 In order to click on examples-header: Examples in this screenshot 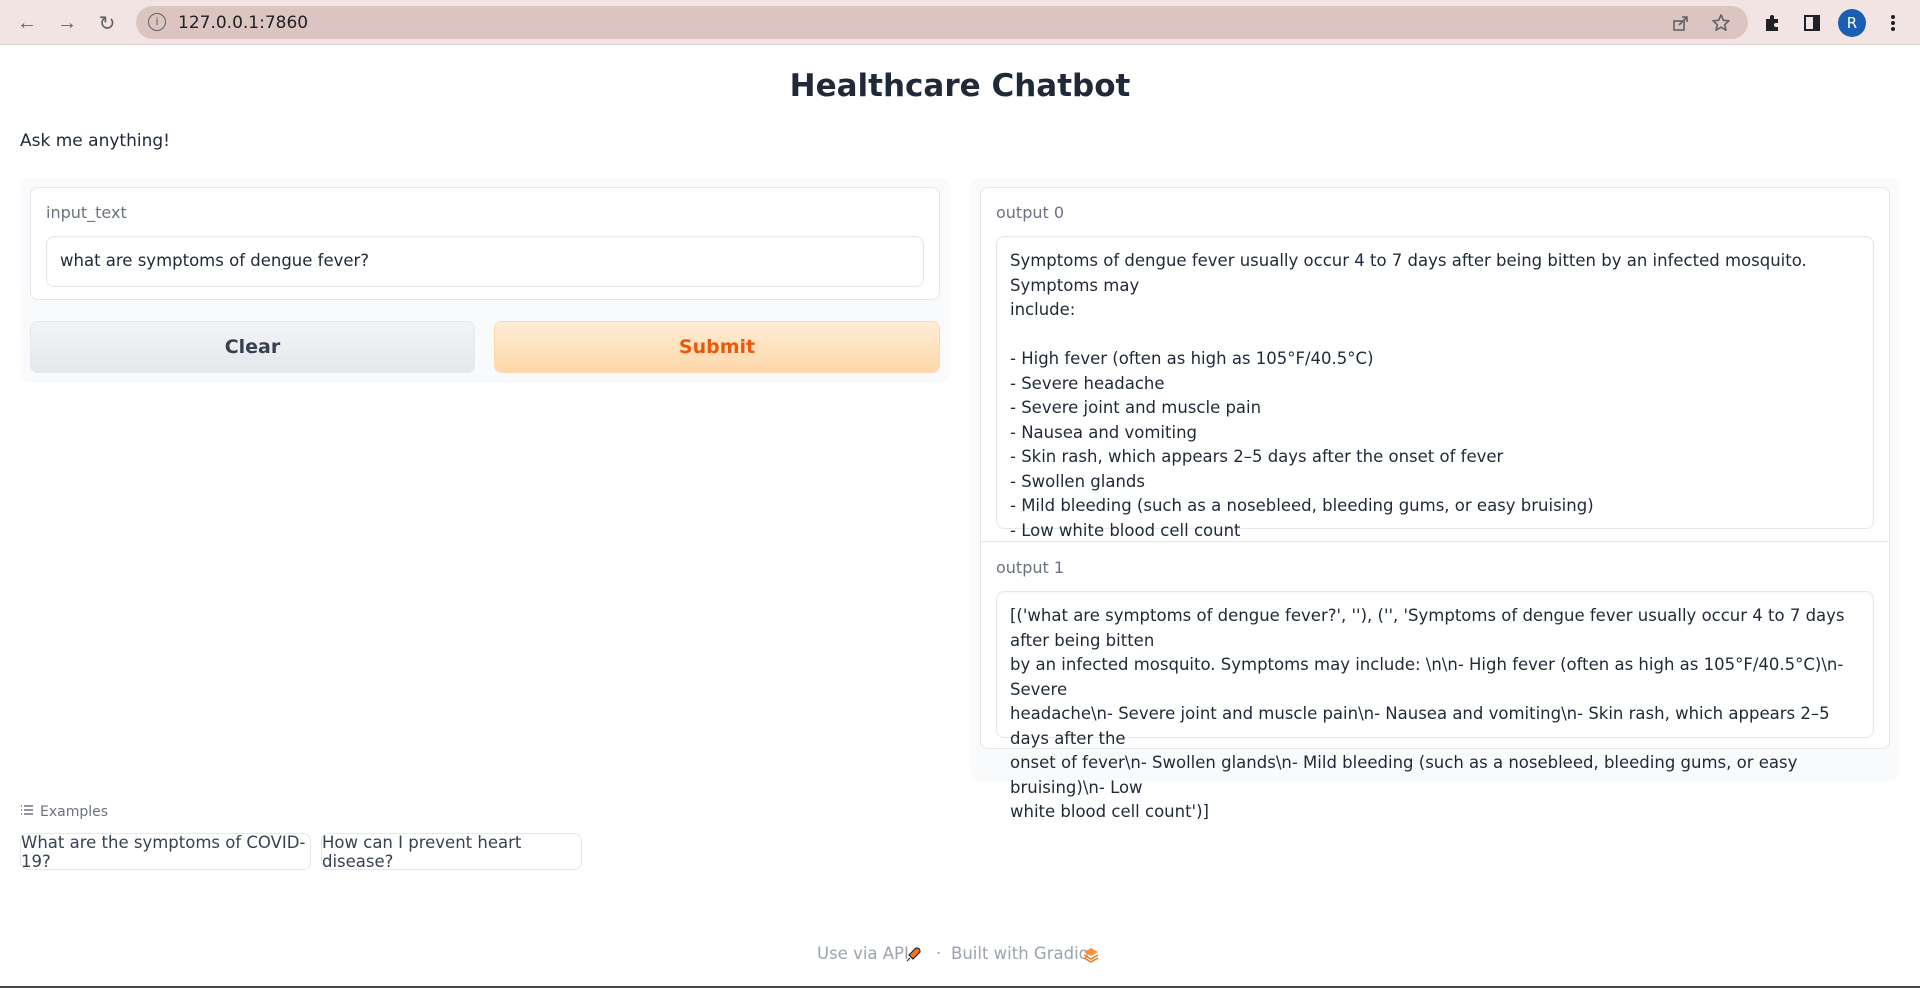, I will do `click(64, 812)`.